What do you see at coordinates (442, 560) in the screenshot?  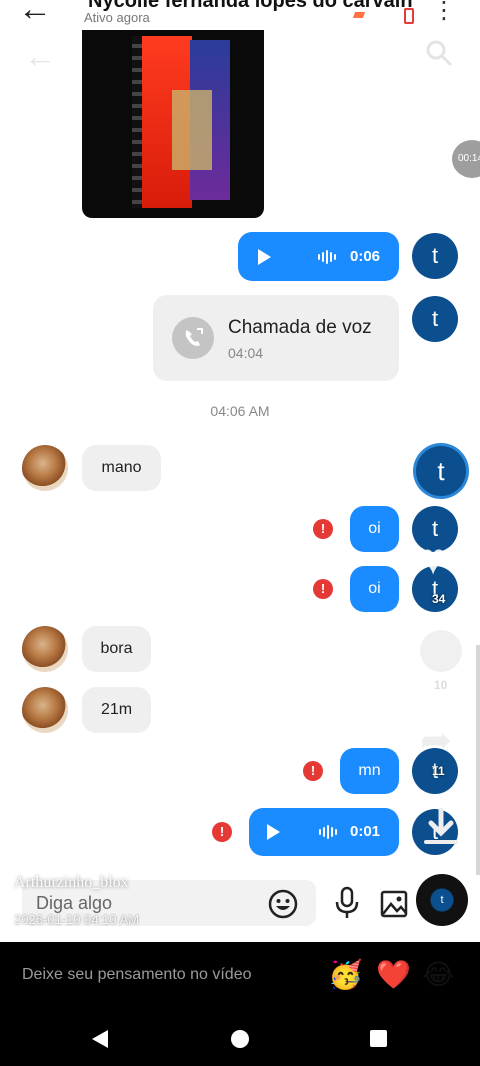 I see `heart-icon: ♥` at bounding box center [442, 560].